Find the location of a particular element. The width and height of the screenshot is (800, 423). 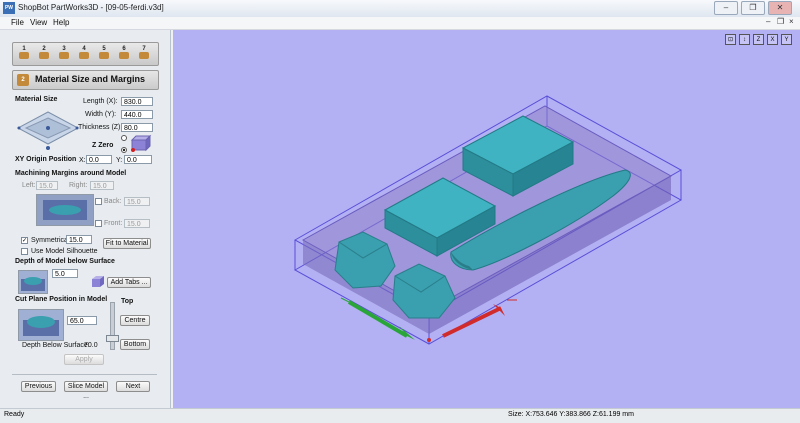

step-4-icon: 4 is located at coordinates (84, 53).